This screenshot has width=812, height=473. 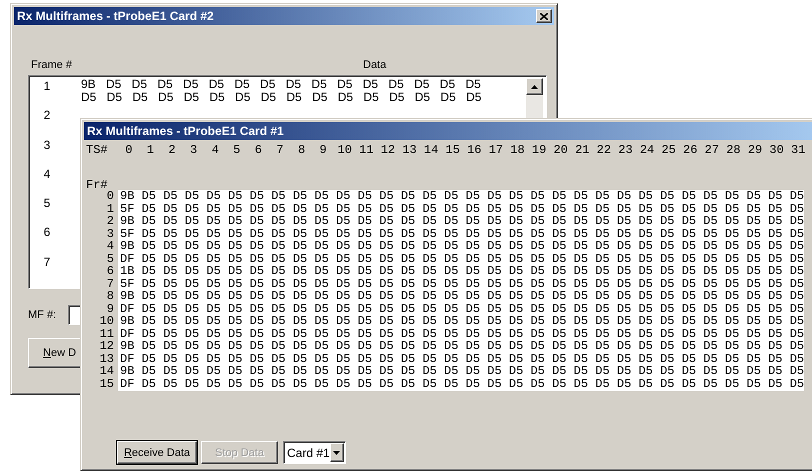 What do you see at coordinates (150, 150) in the screenshot?
I see `column-header: 1` at bounding box center [150, 150].